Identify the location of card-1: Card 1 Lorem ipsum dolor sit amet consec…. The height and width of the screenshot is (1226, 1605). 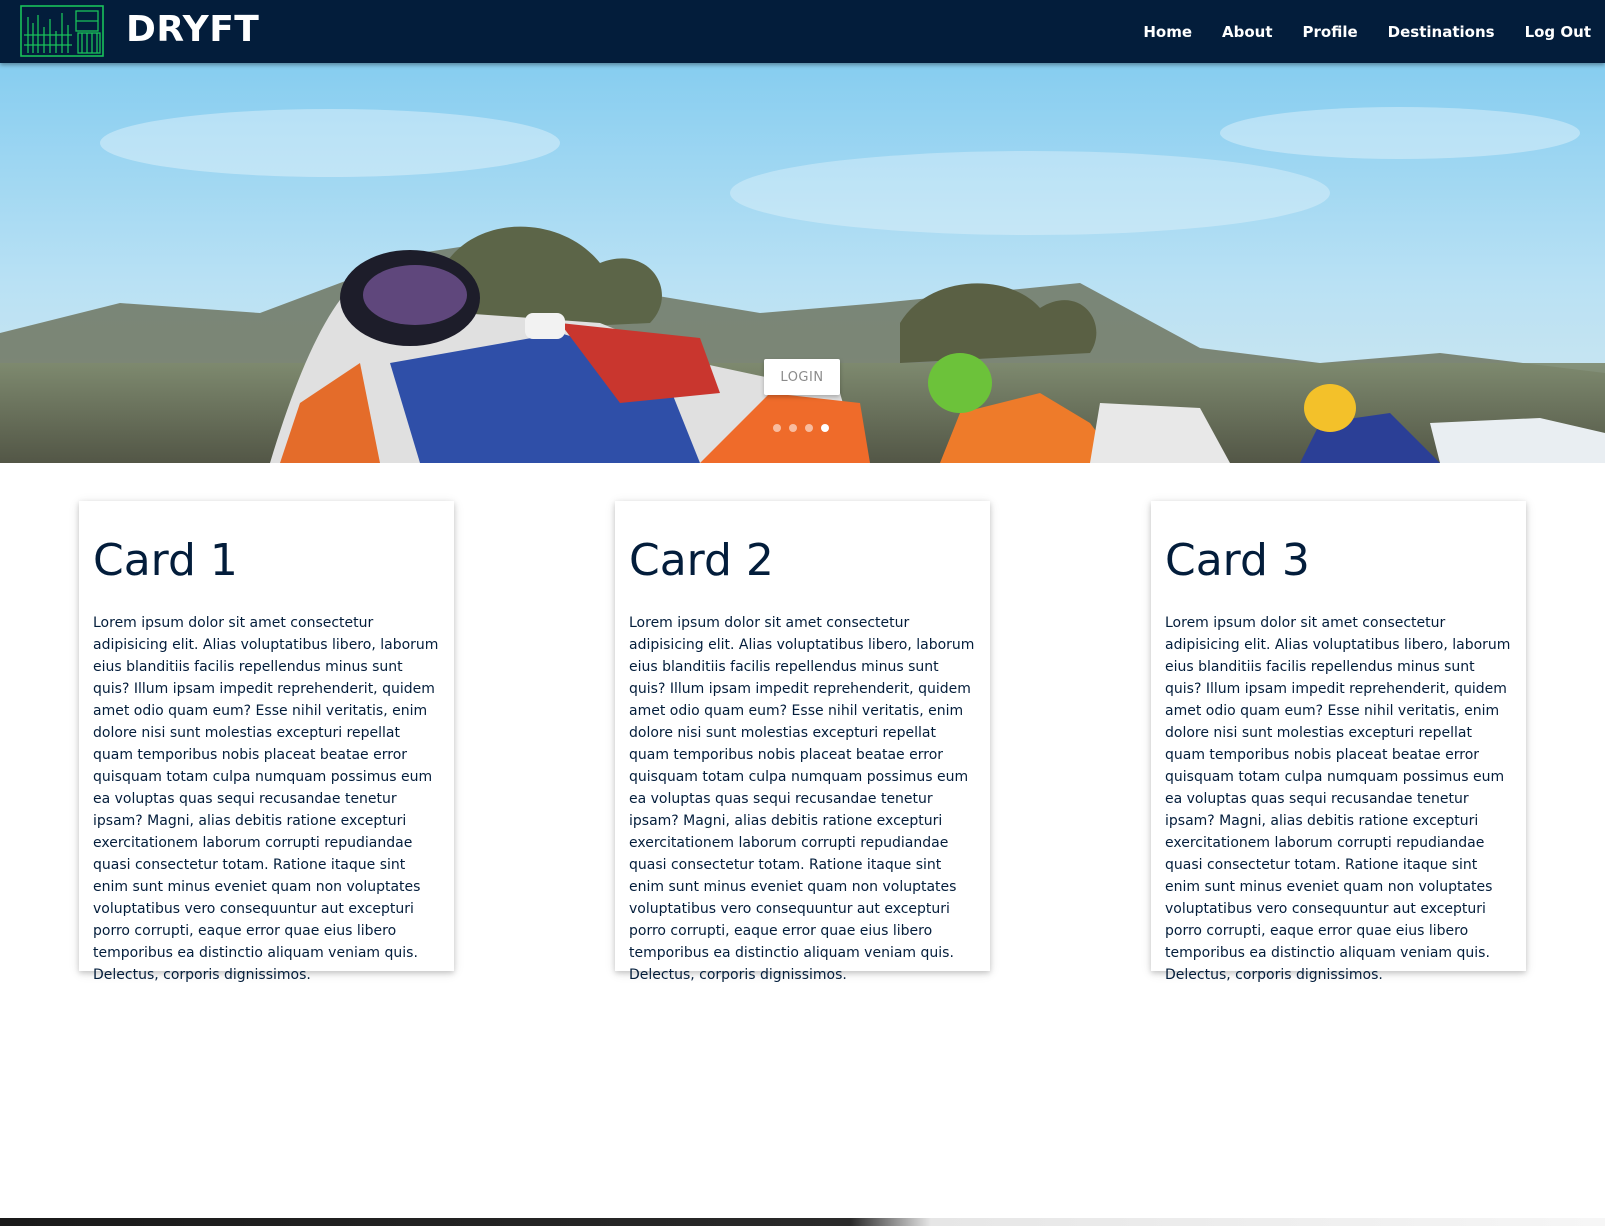
(266, 742).